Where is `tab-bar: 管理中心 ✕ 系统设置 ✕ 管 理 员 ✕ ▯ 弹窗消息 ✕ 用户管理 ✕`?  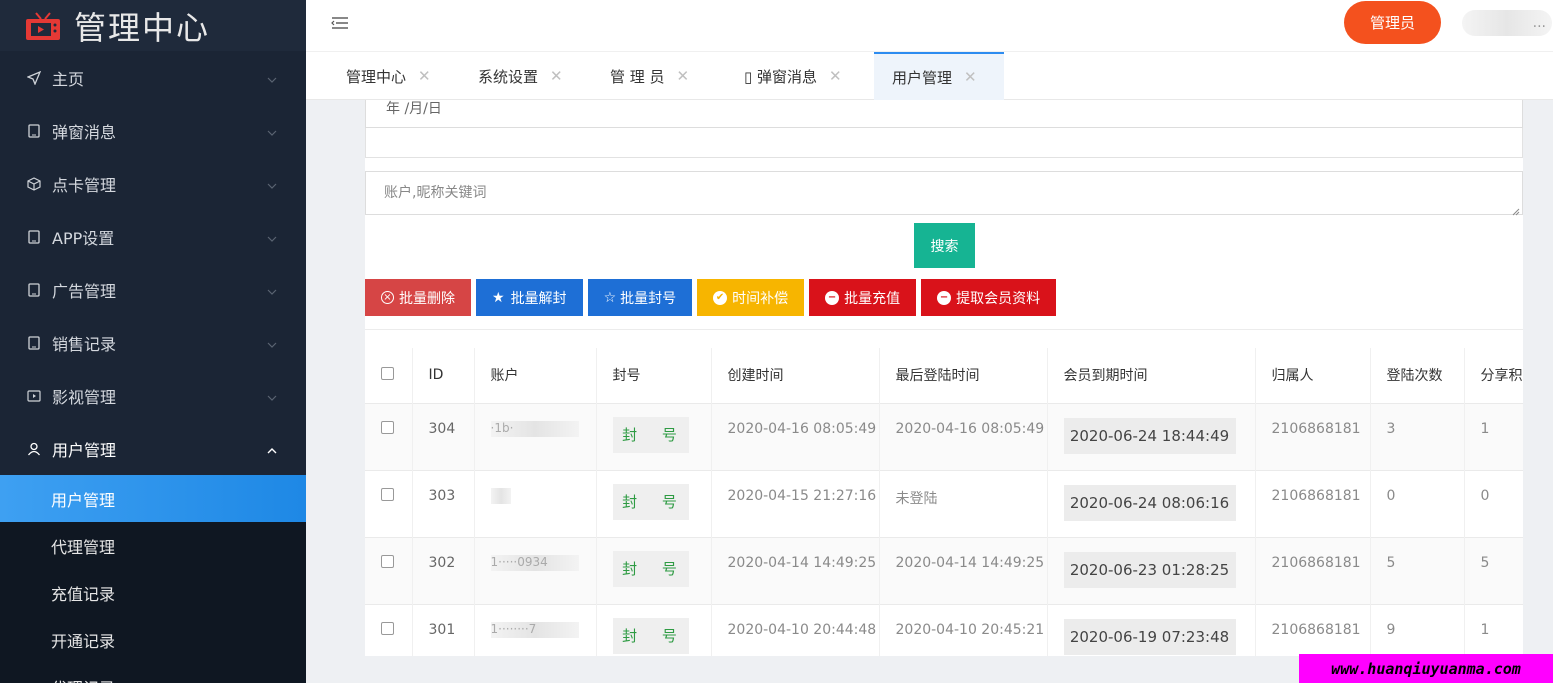
tab-bar: 管理中心 ✕ 系统设置 ✕ 管 理 员 ✕ ▯ 弹窗消息 ✕ 用户管理 ✕ is located at coordinates (929, 75).